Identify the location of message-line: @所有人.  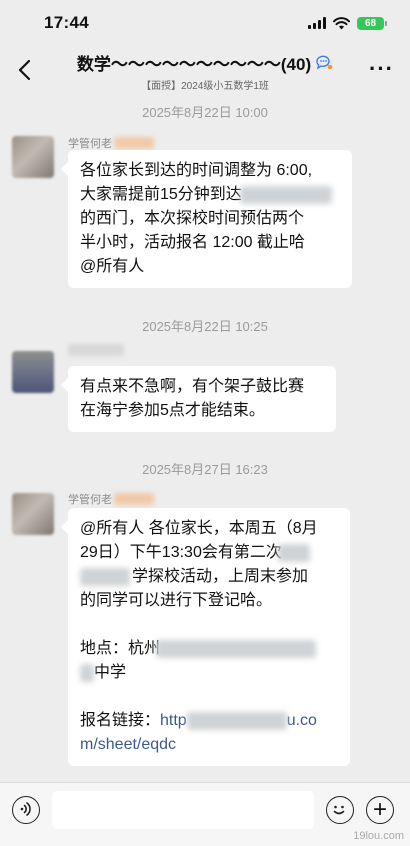
(112, 266).